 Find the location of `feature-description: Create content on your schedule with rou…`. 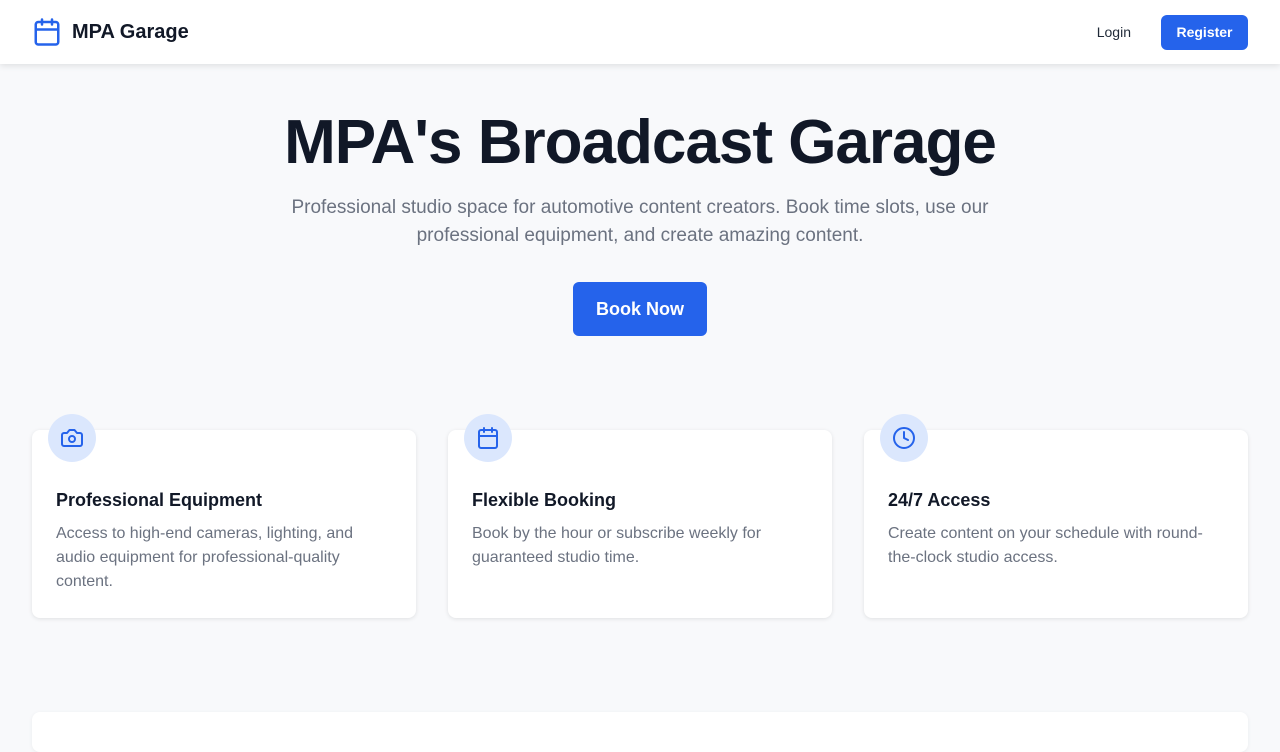

feature-description: Create content on your schedule with rou… is located at coordinates (1045, 545).